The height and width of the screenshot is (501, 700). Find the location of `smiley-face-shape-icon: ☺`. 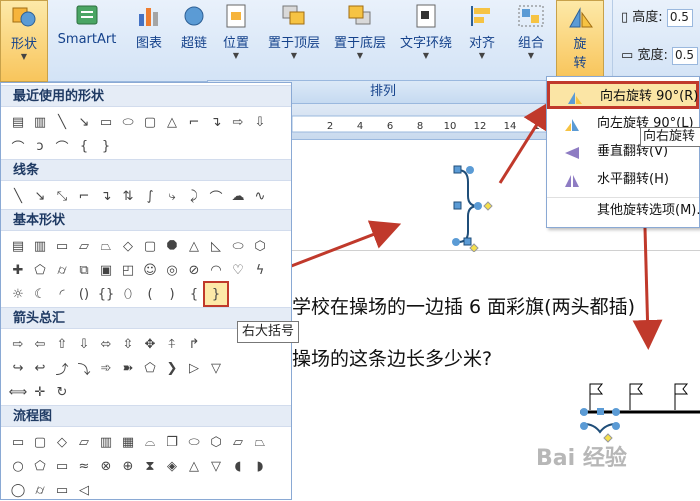

smiley-face-shape-icon: ☺ is located at coordinates (150, 270).